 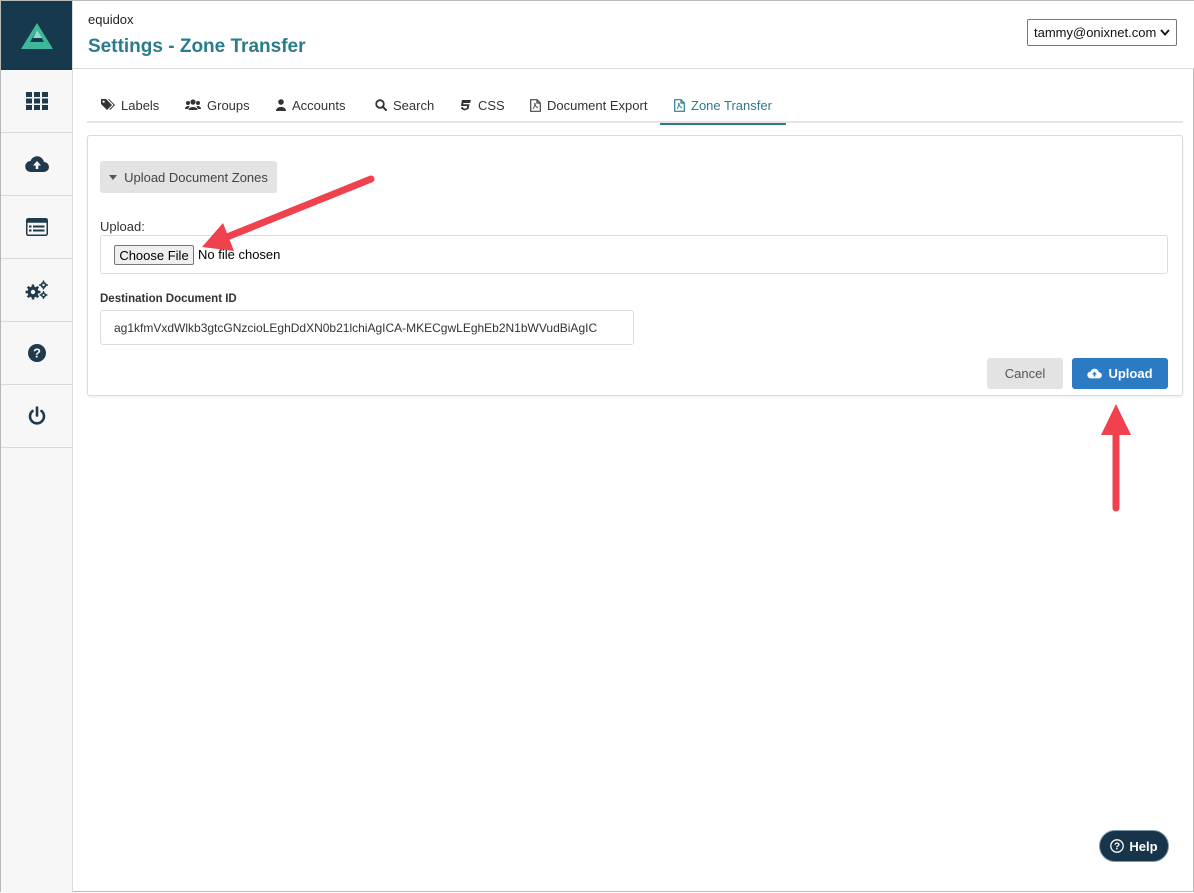 I want to click on help-label: Help, so click(x=1143, y=846).